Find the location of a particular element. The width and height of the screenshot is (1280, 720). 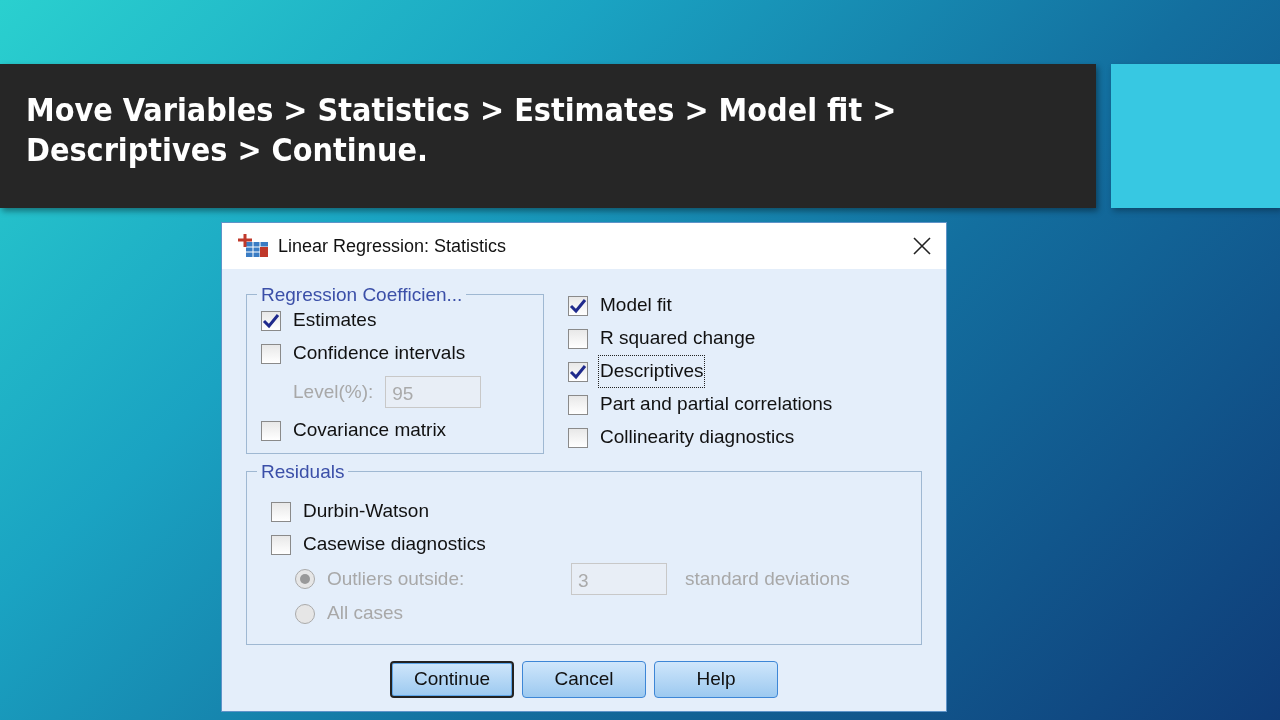

dialog-button: Cancel is located at coordinates (584, 679).